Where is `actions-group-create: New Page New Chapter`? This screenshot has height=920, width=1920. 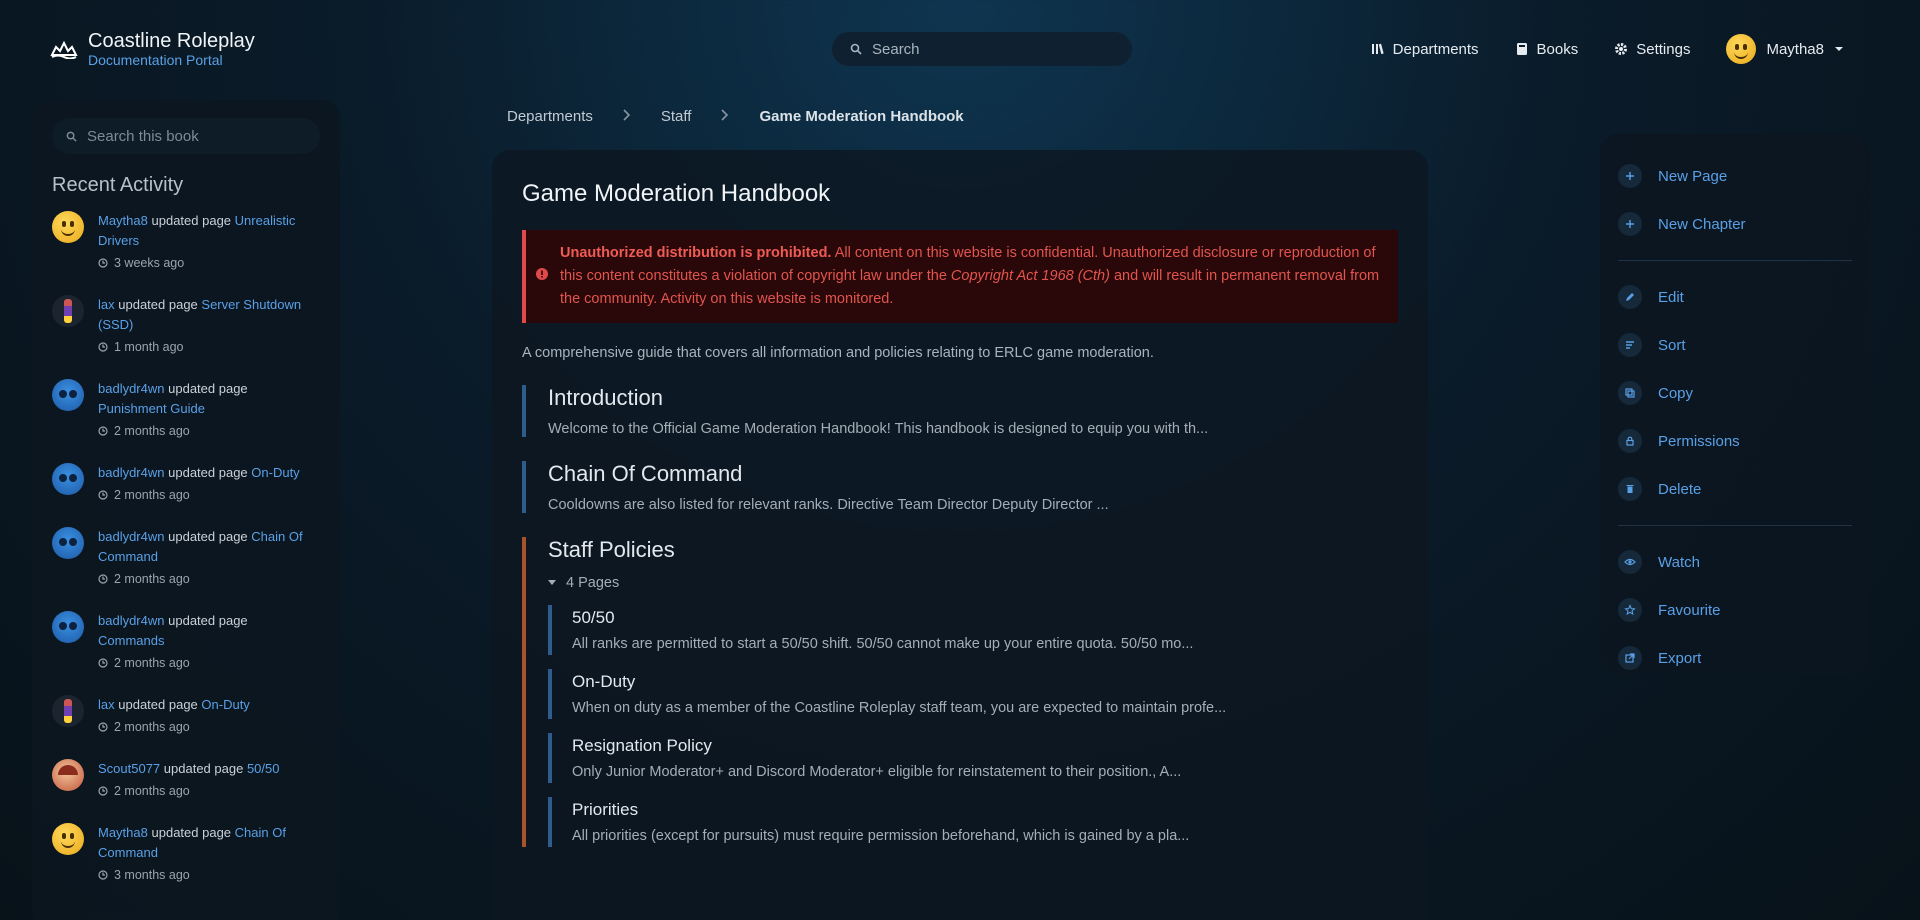
actions-group-create: New Page New Chapter is located at coordinates (1735, 200).